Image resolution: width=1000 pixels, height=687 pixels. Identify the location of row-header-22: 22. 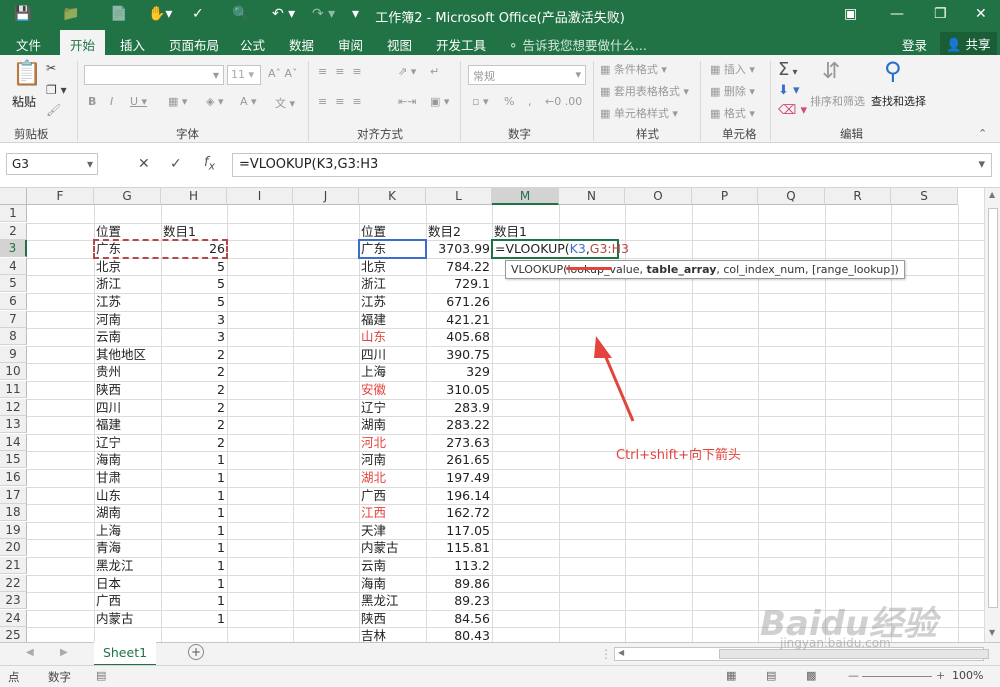
(13, 583).